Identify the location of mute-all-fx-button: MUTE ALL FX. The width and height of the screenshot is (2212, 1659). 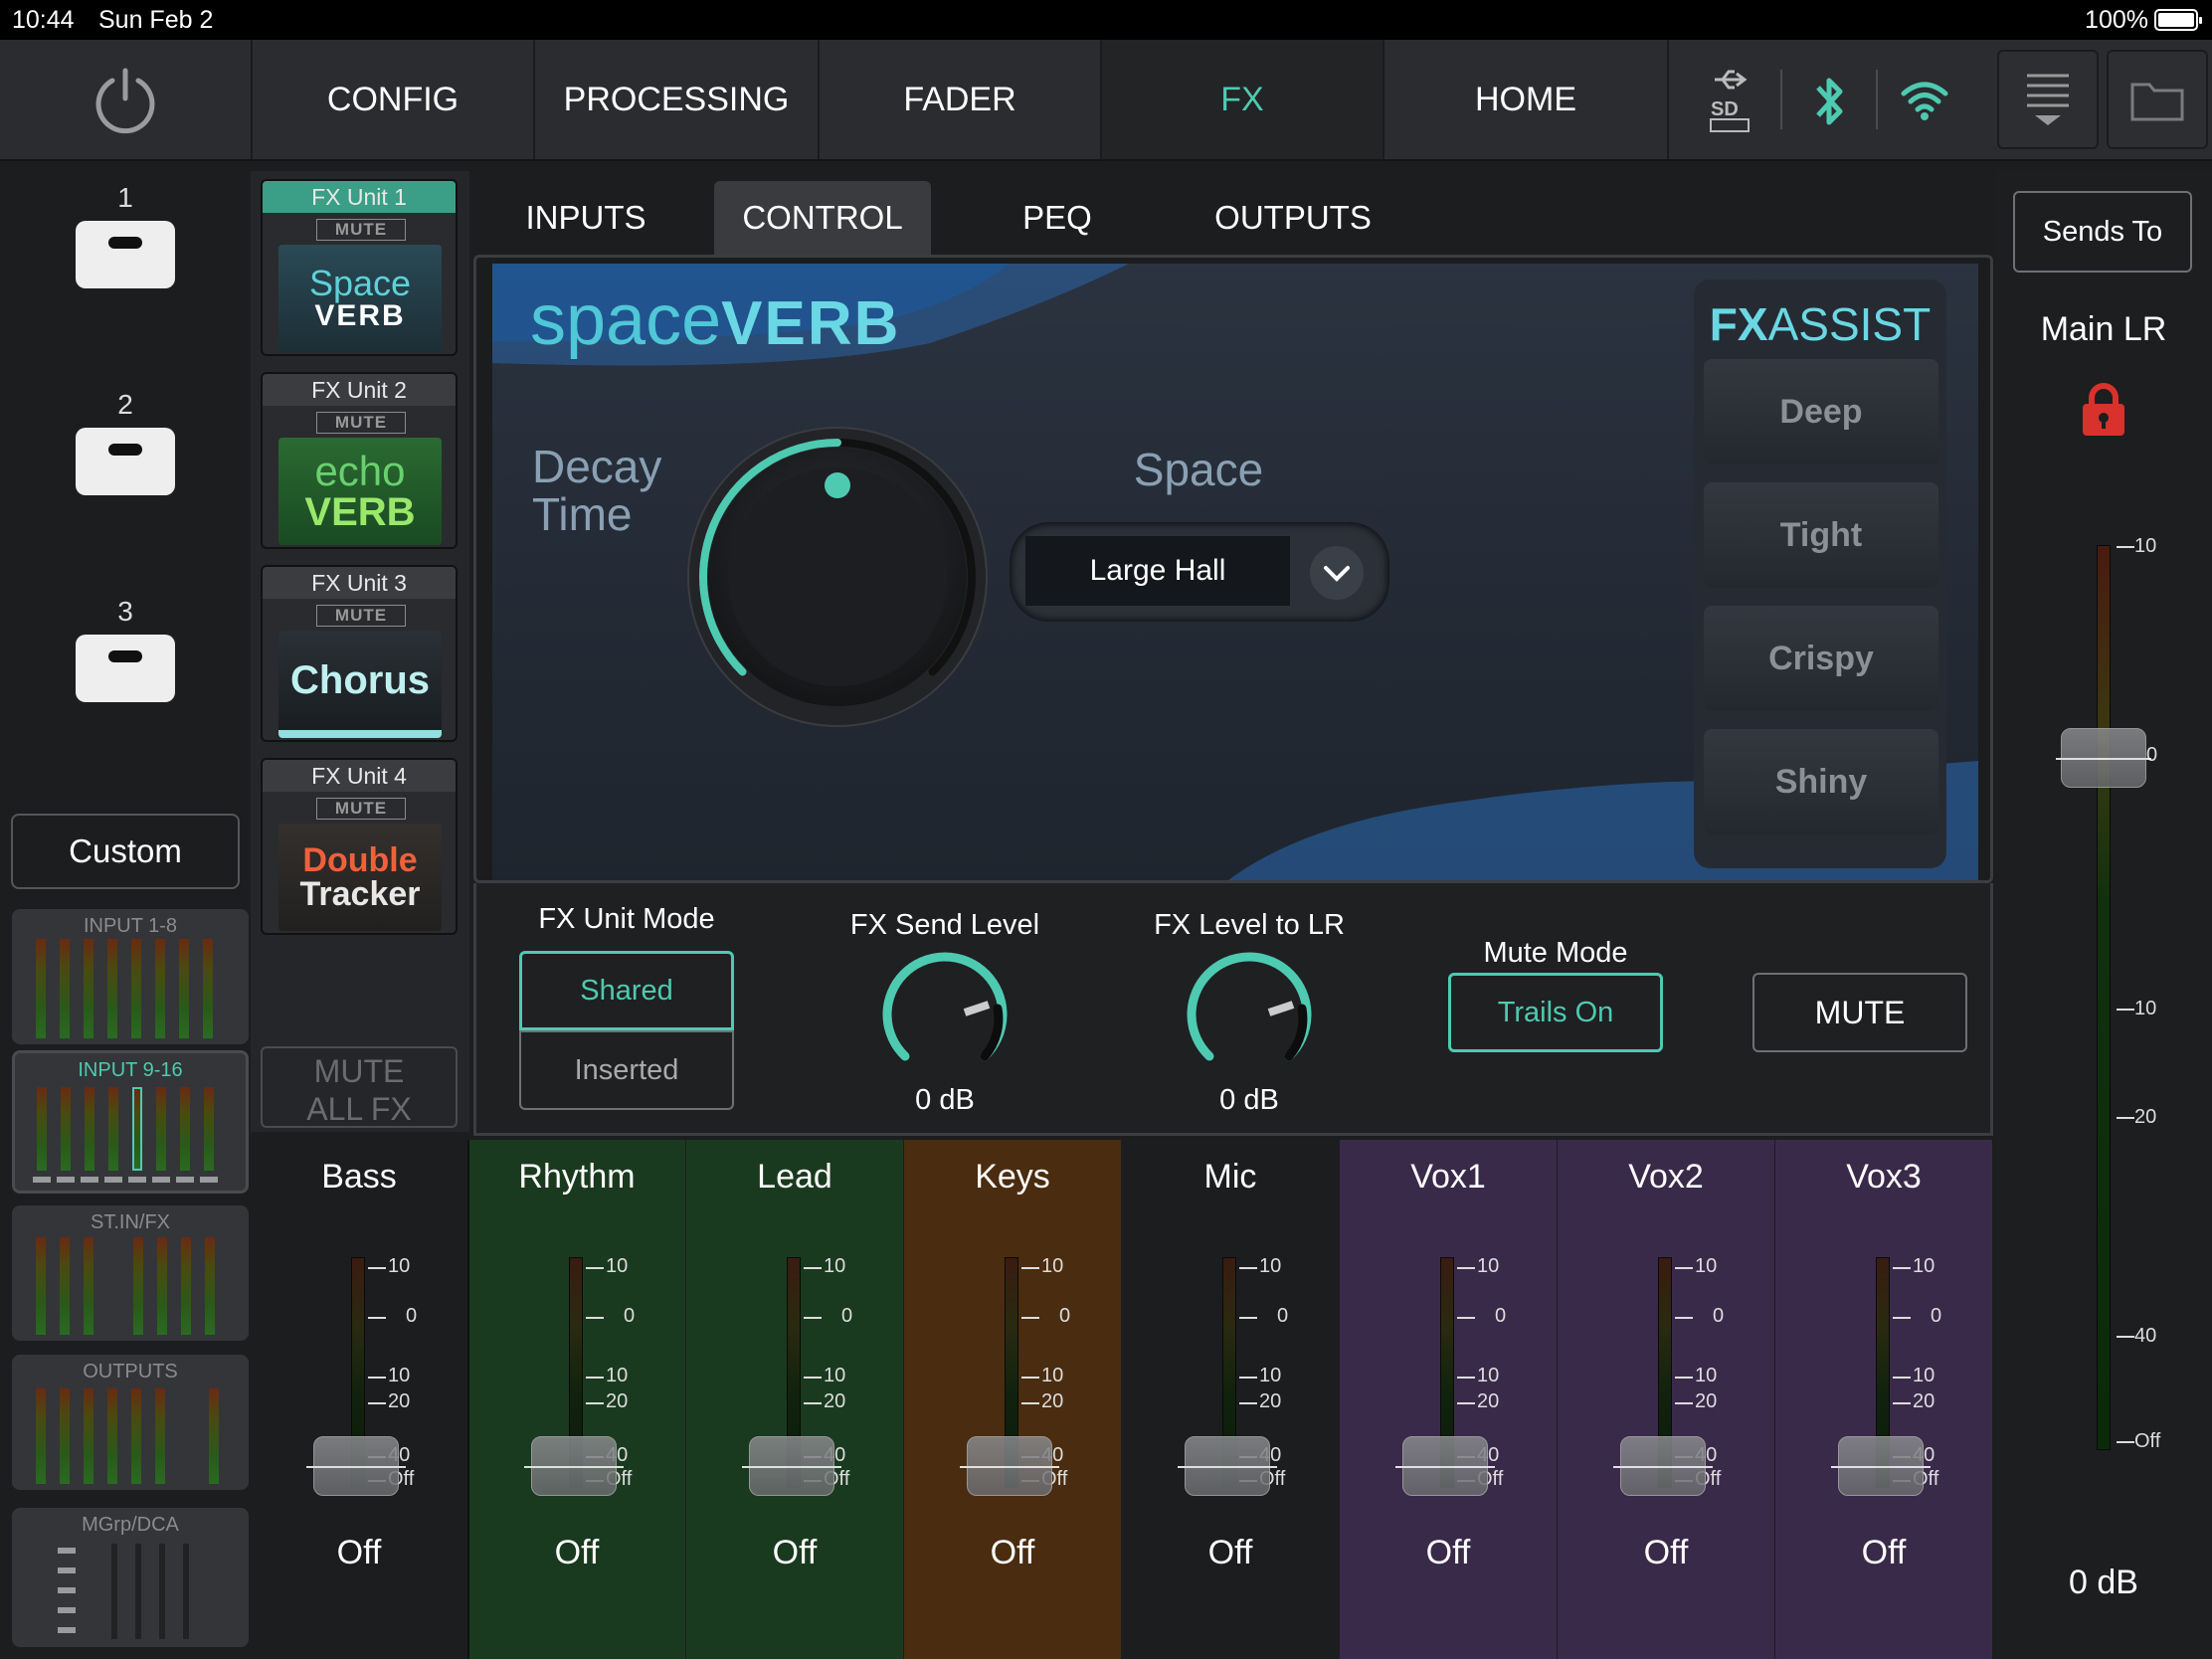
(359, 1087).